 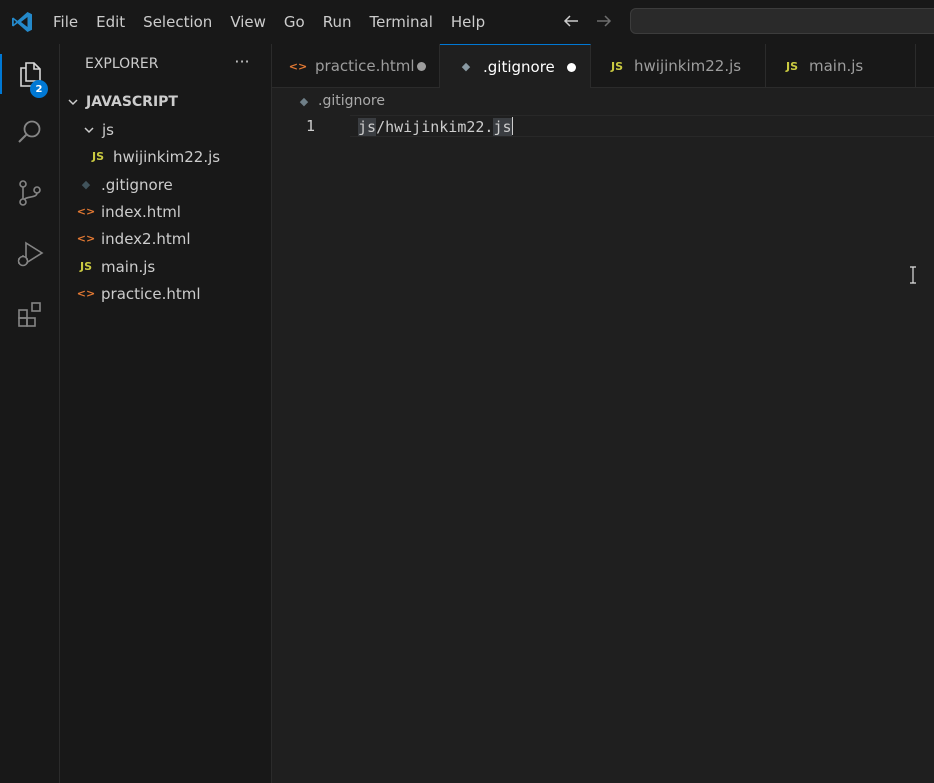 I want to click on breadcrumb-file: .gitignore, so click(x=351, y=101).